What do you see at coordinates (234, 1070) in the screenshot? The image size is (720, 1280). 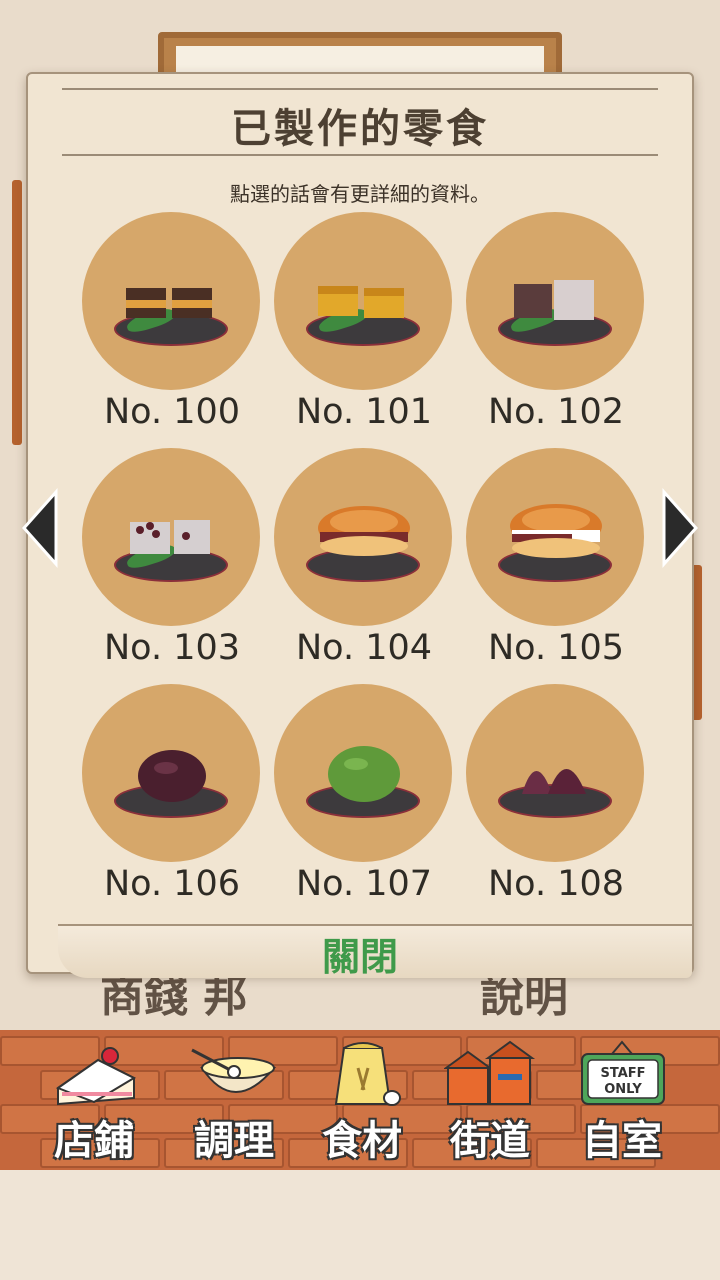 I see `mixing-bowl-icon` at bounding box center [234, 1070].